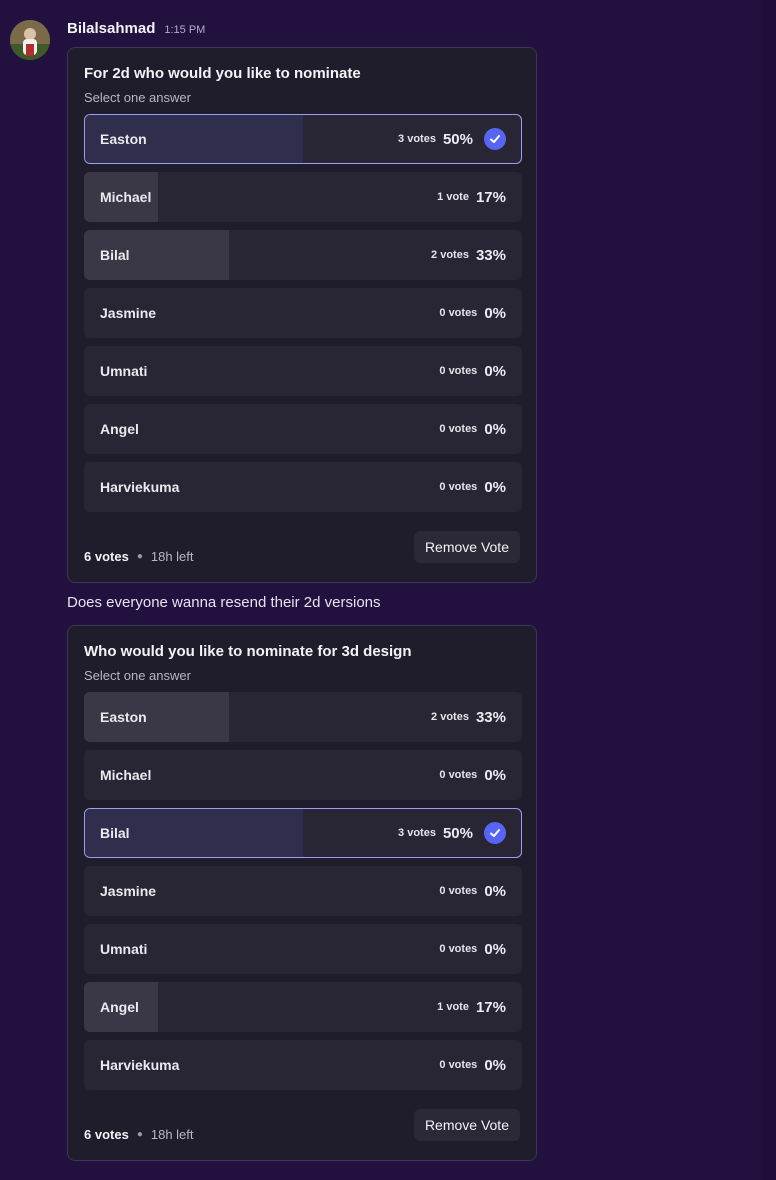 This screenshot has height=1180, width=776. I want to click on username: Bilalsahmad, so click(111, 28).